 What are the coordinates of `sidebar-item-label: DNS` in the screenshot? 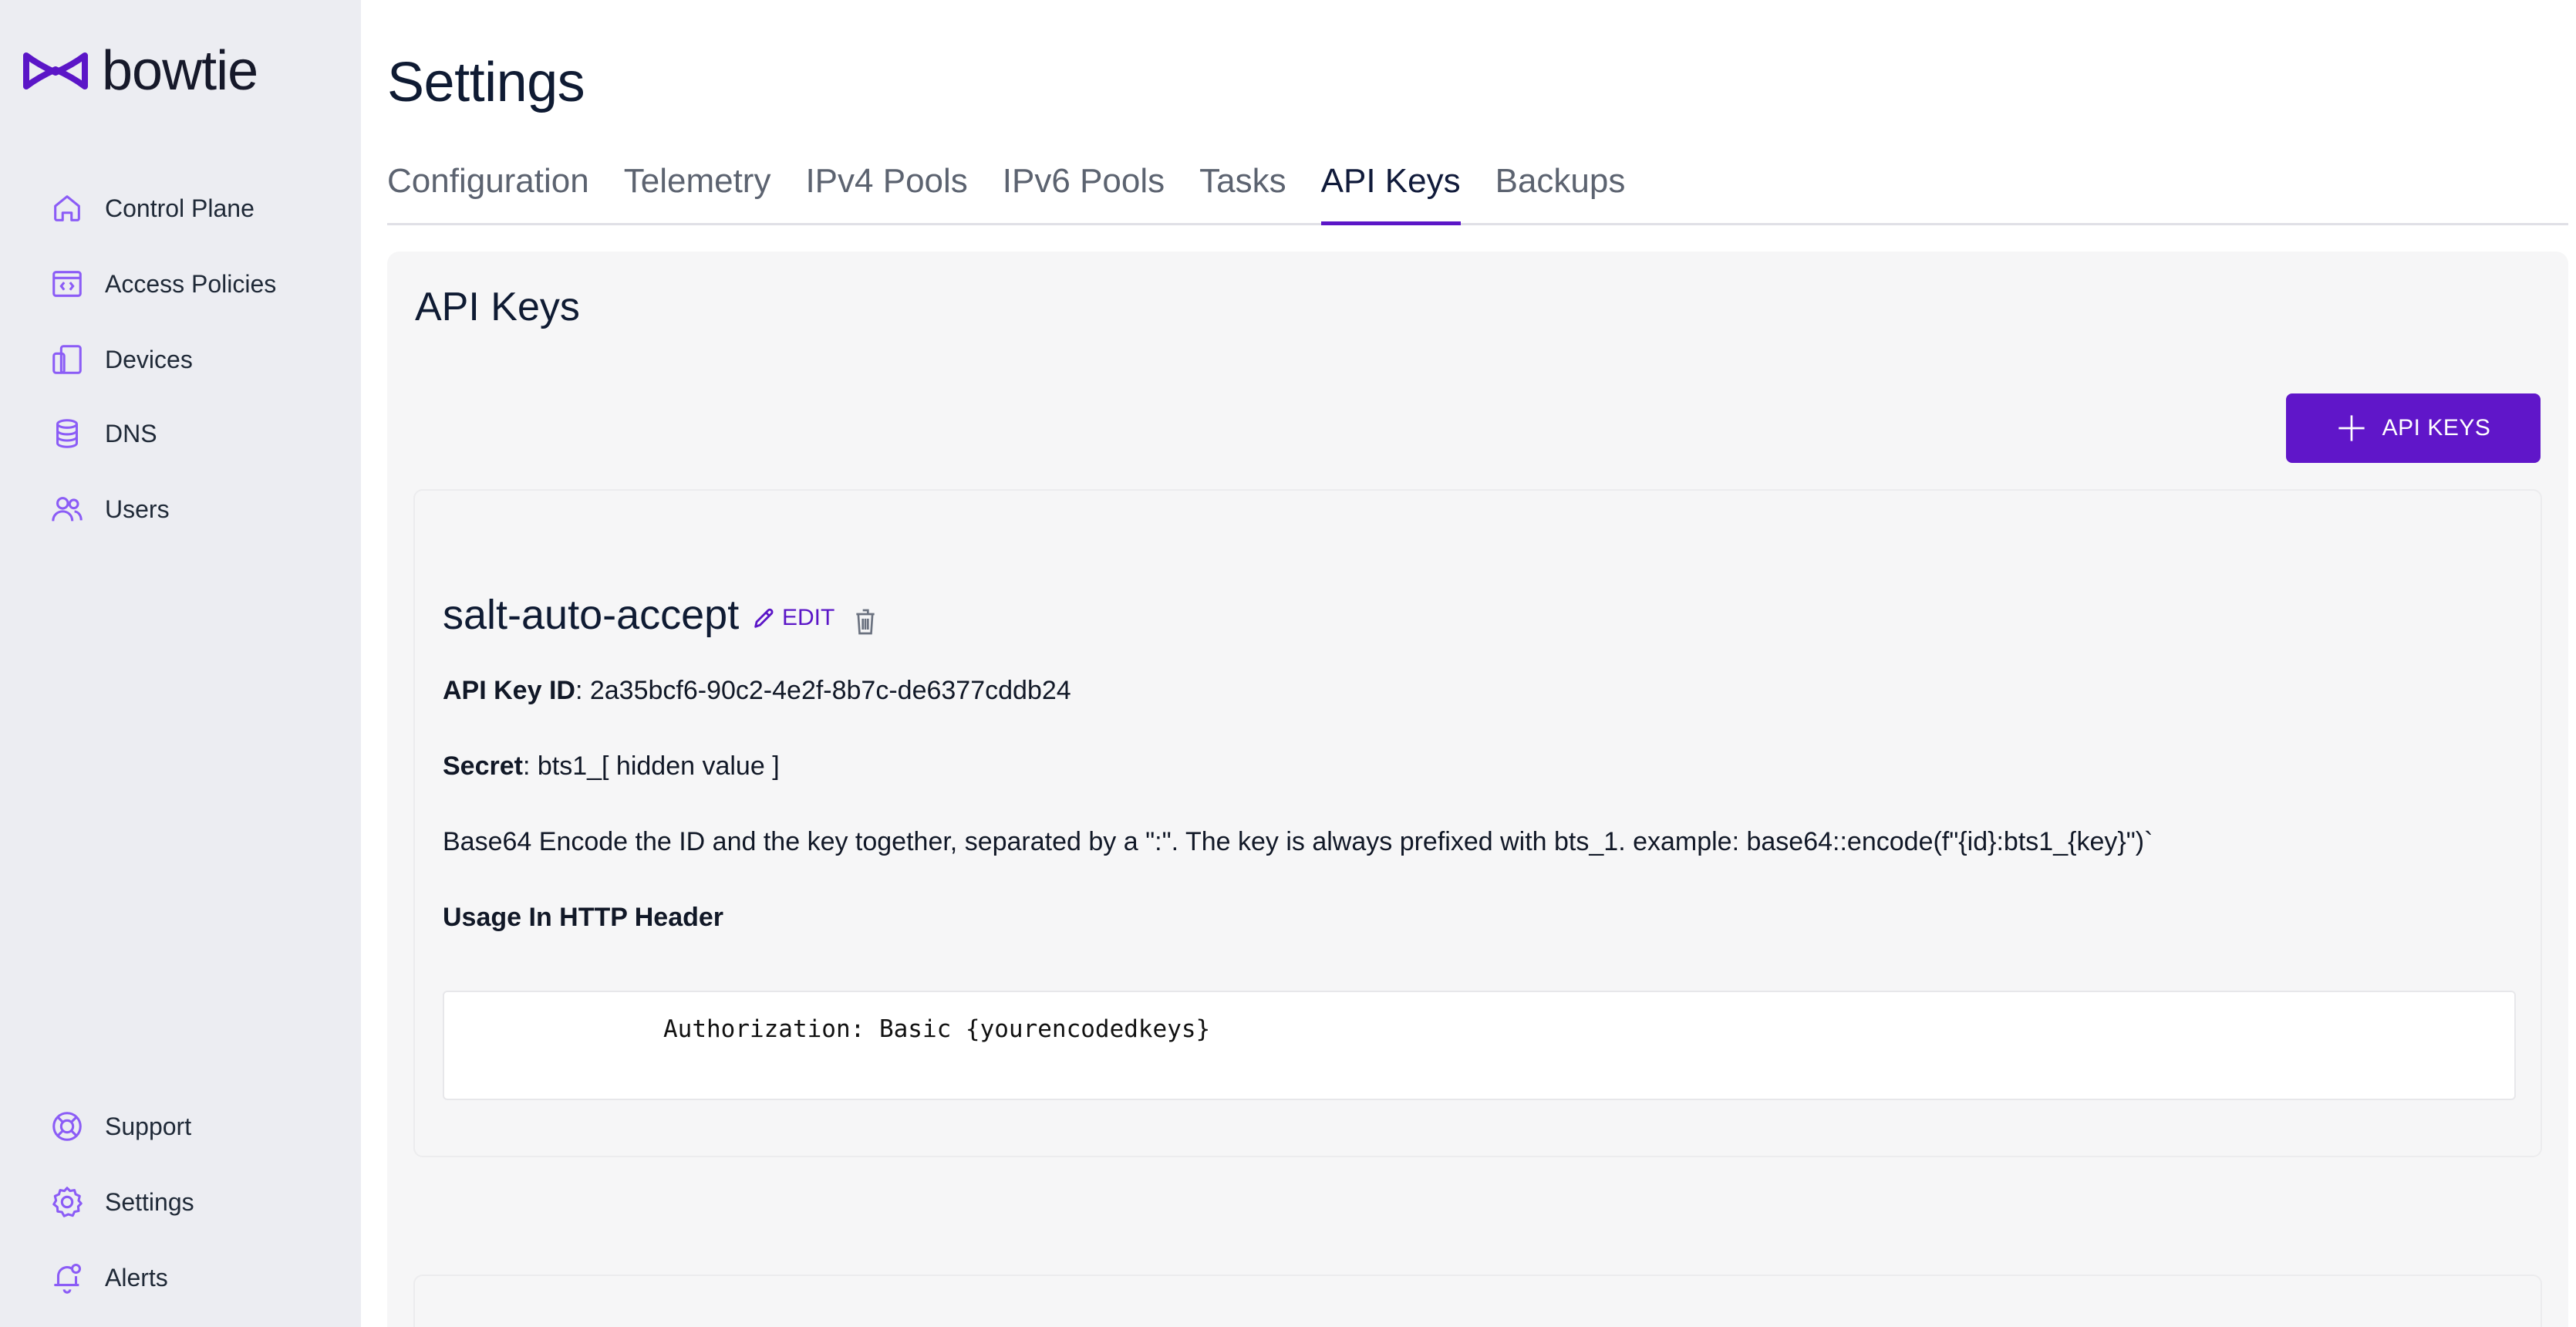 It's located at (131, 433).